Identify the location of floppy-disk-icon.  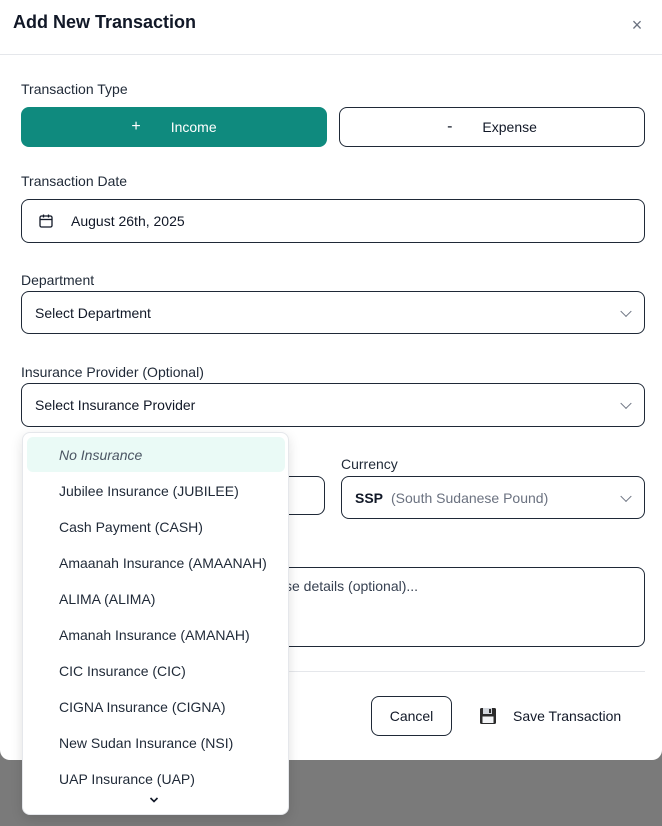
(488, 716).